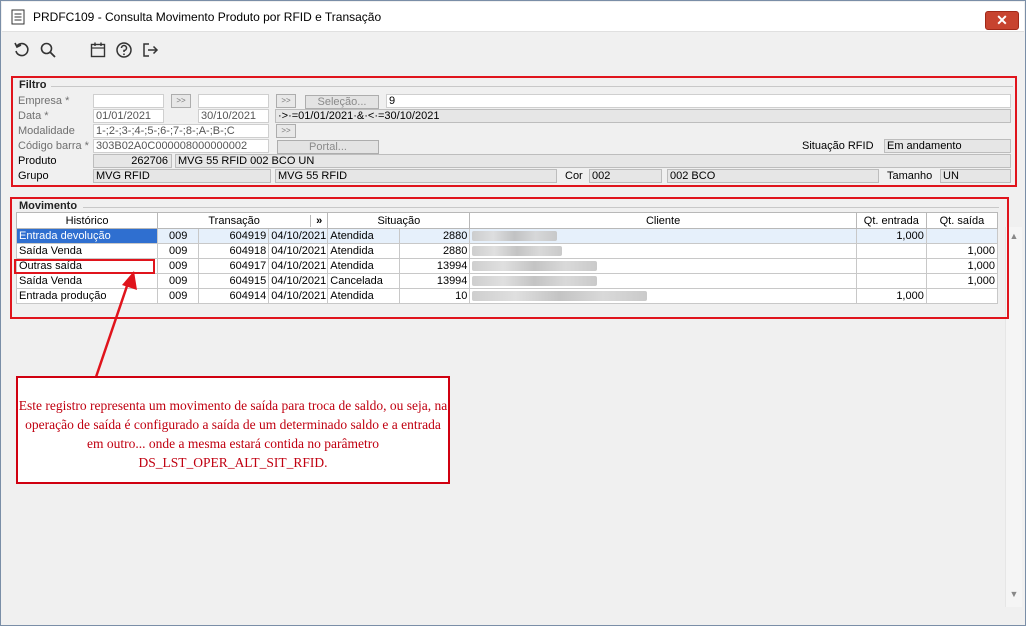  I want to click on modalidade-lookup-button: >>, so click(286, 131).